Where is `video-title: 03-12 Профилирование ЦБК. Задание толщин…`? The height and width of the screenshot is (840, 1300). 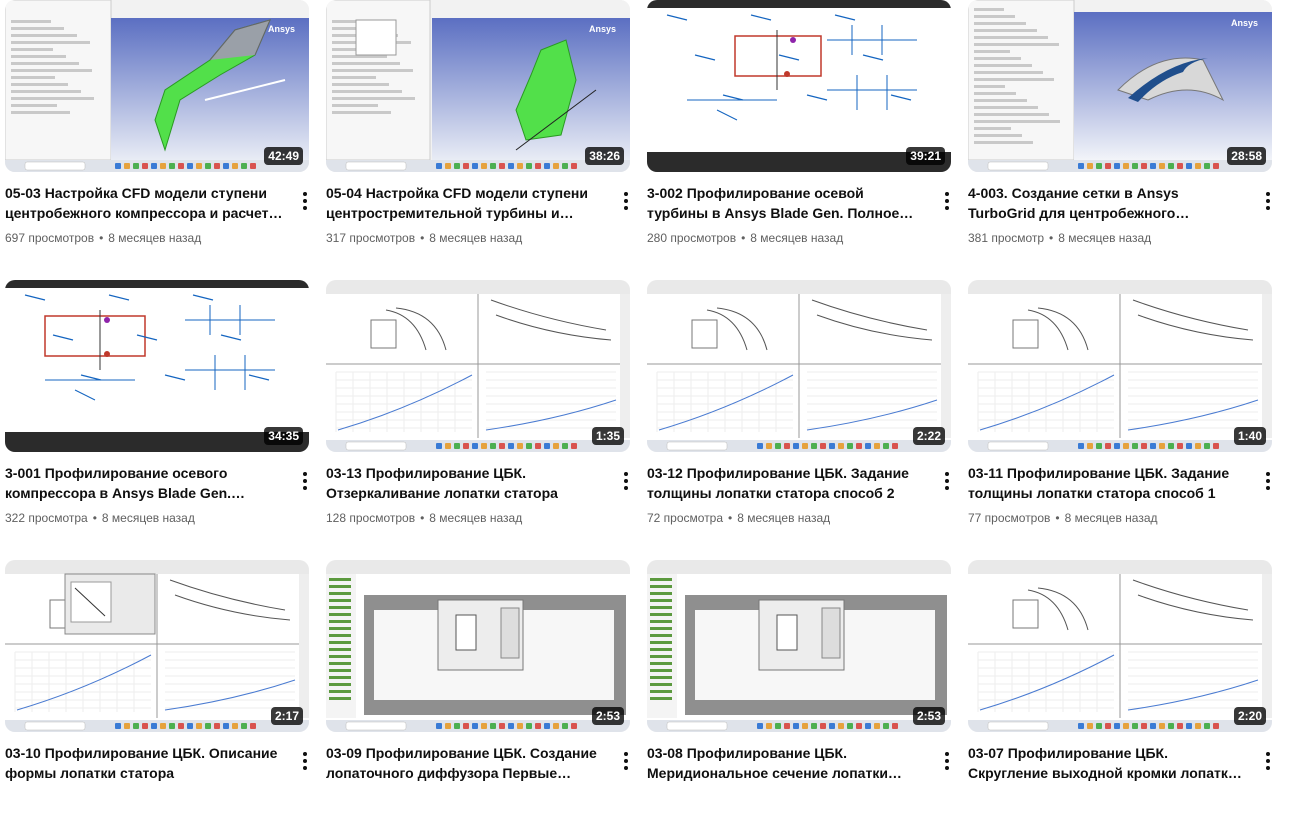 video-title: 03-12 Профилирование ЦБК. Задание толщин… is located at coordinates (786, 483).